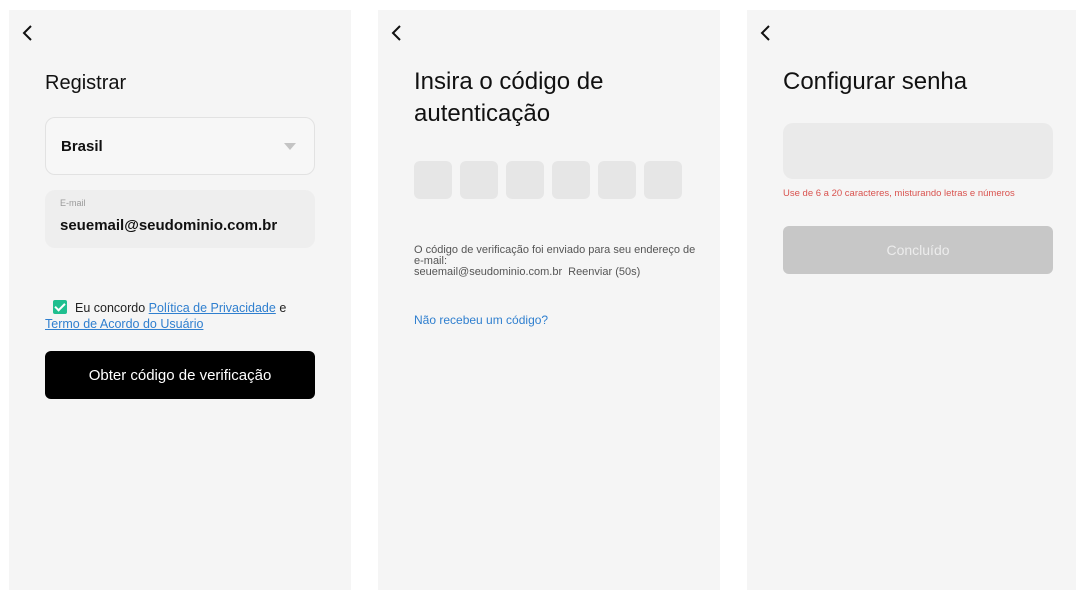 The width and height of the screenshot is (1076, 590). What do you see at coordinates (488, 272) in the screenshot?
I see `sent-email: seuemail@seudominio.com.br` at bounding box center [488, 272].